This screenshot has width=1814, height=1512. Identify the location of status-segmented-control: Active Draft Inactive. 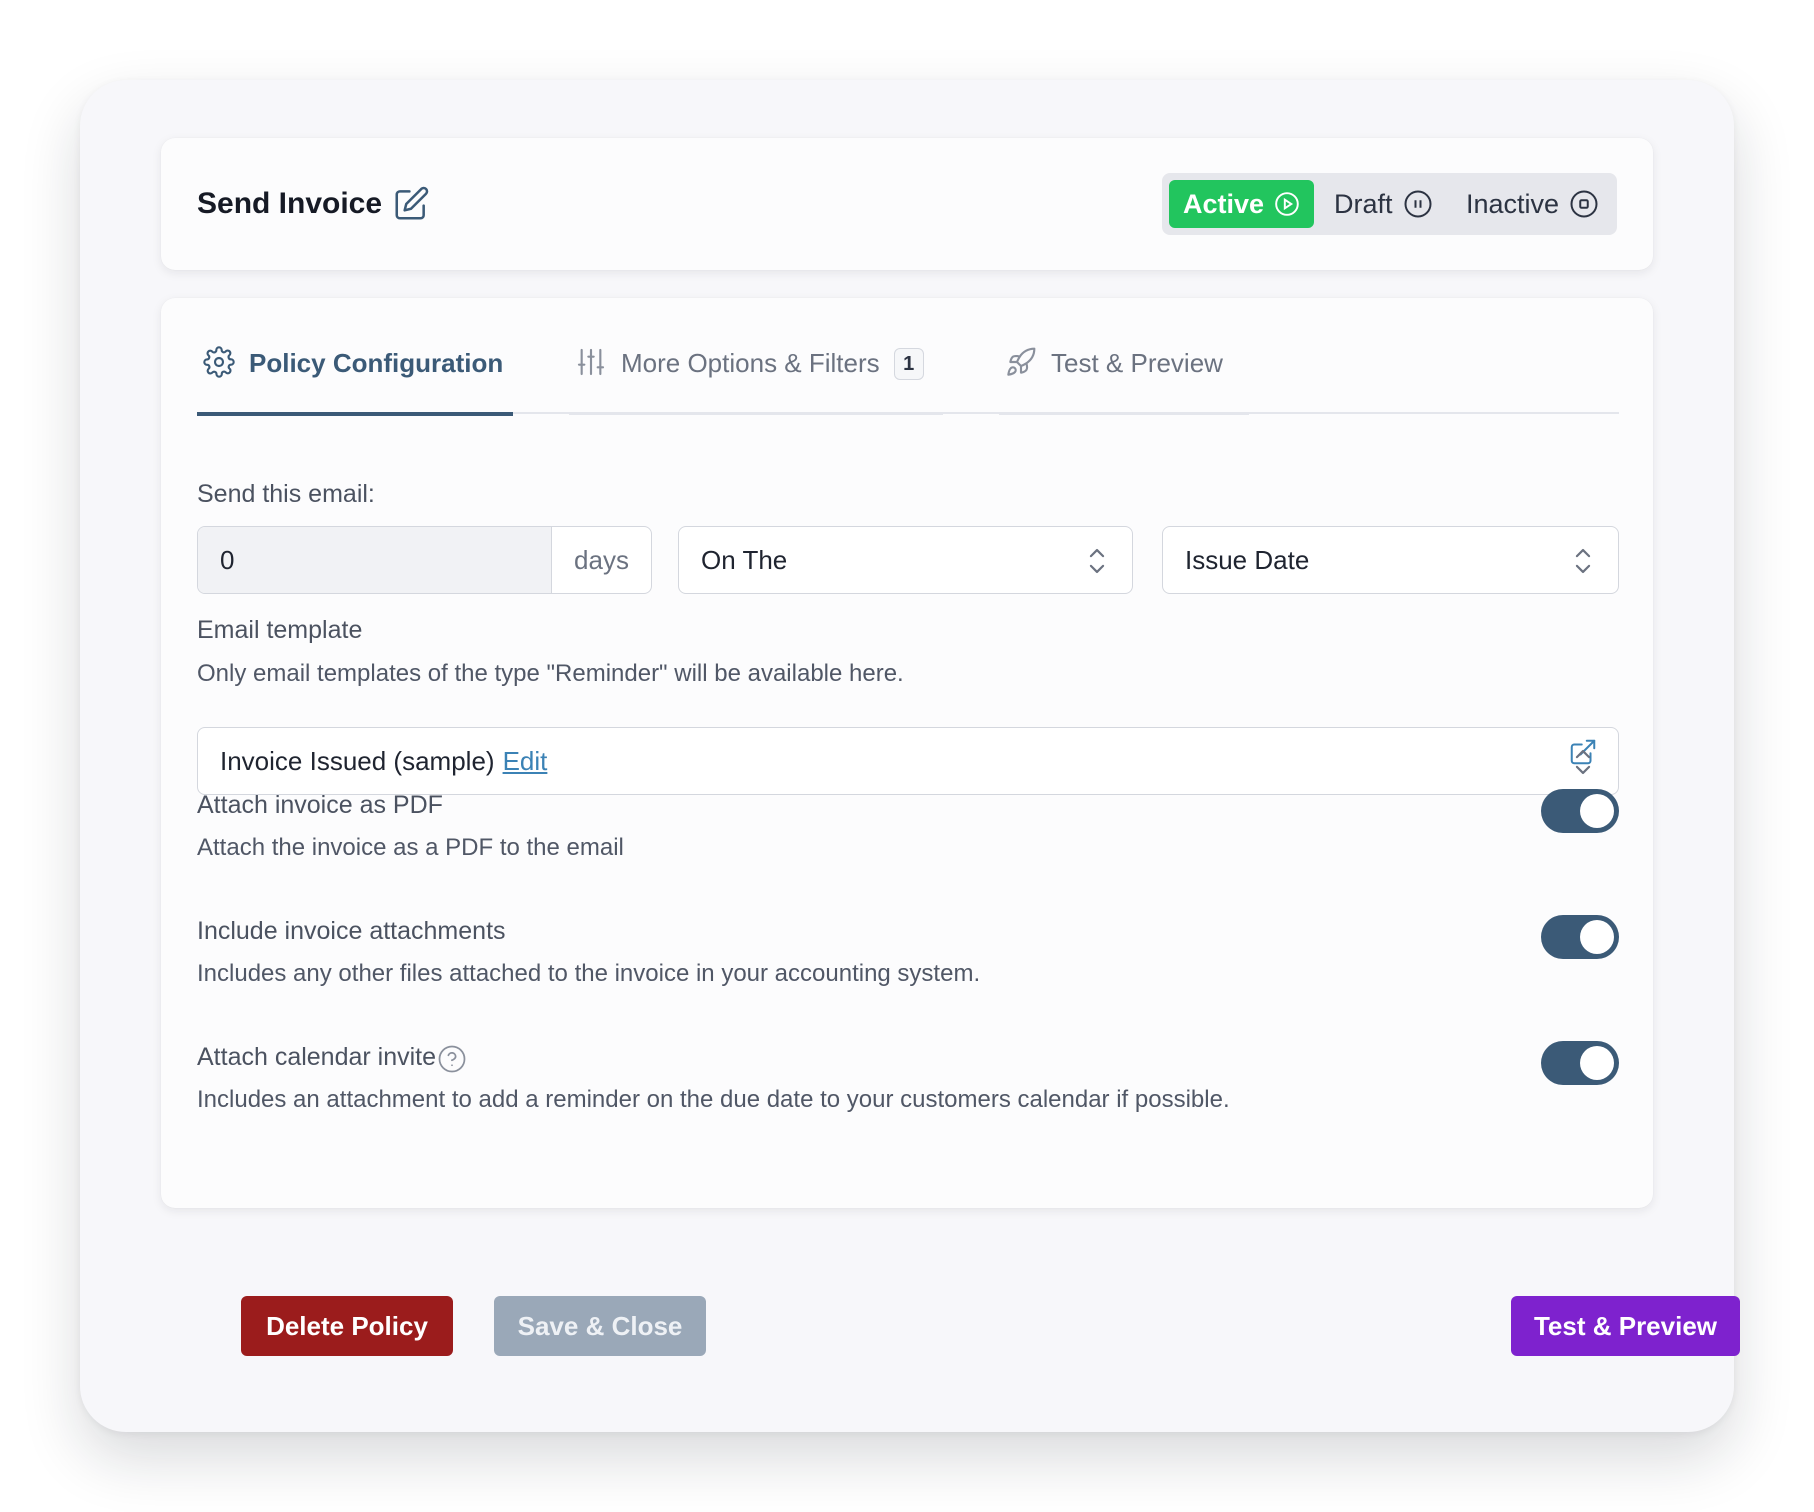
(1389, 204).